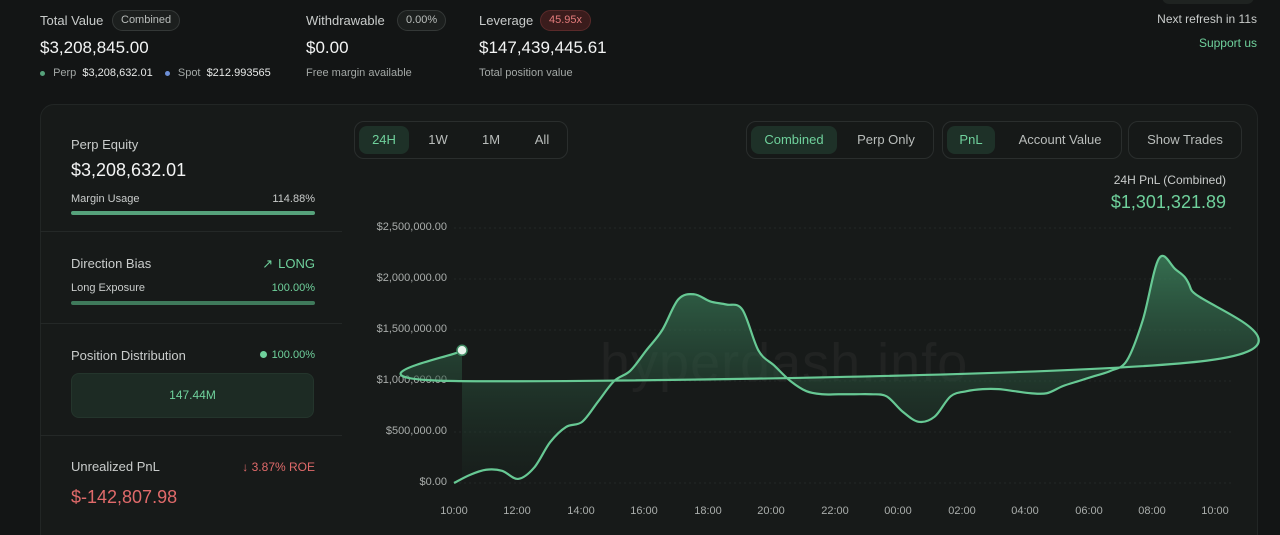 This screenshot has height=535, width=1280. What do you see at coordinates (708, 511) in the screenshot?
I see `x-tick-label: 18:00` at bounding box center [708, 511].